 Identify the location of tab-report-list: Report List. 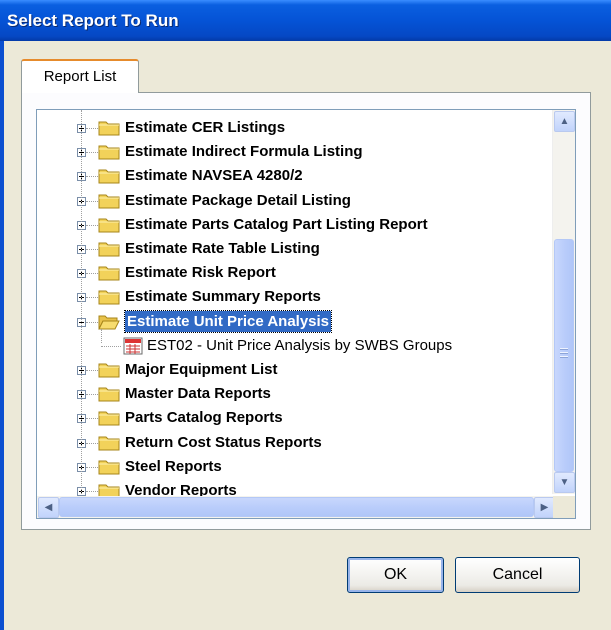
(80, 76).